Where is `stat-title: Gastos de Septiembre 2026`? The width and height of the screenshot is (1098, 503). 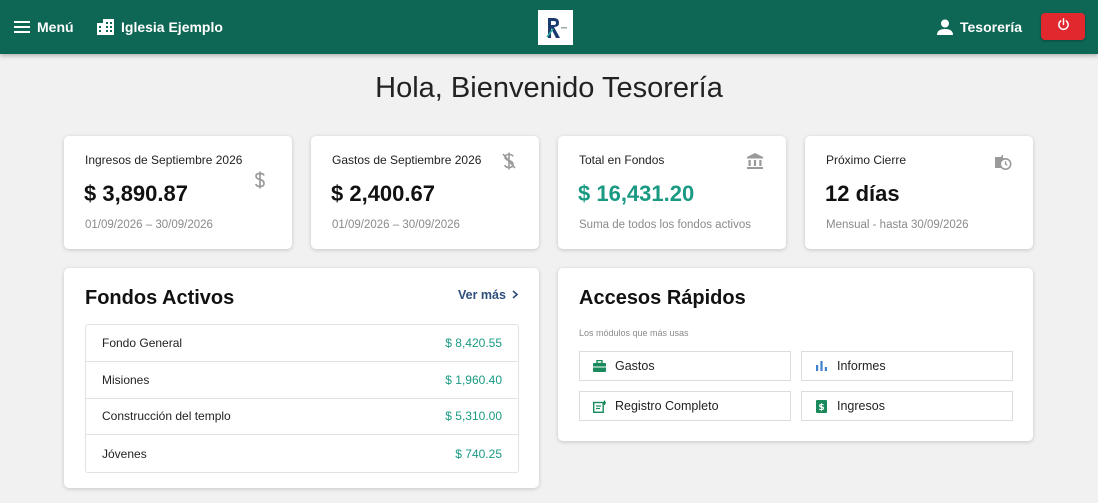 stat-title: Gastos de Septiembre 2026 is located at coordinates (407, 160).